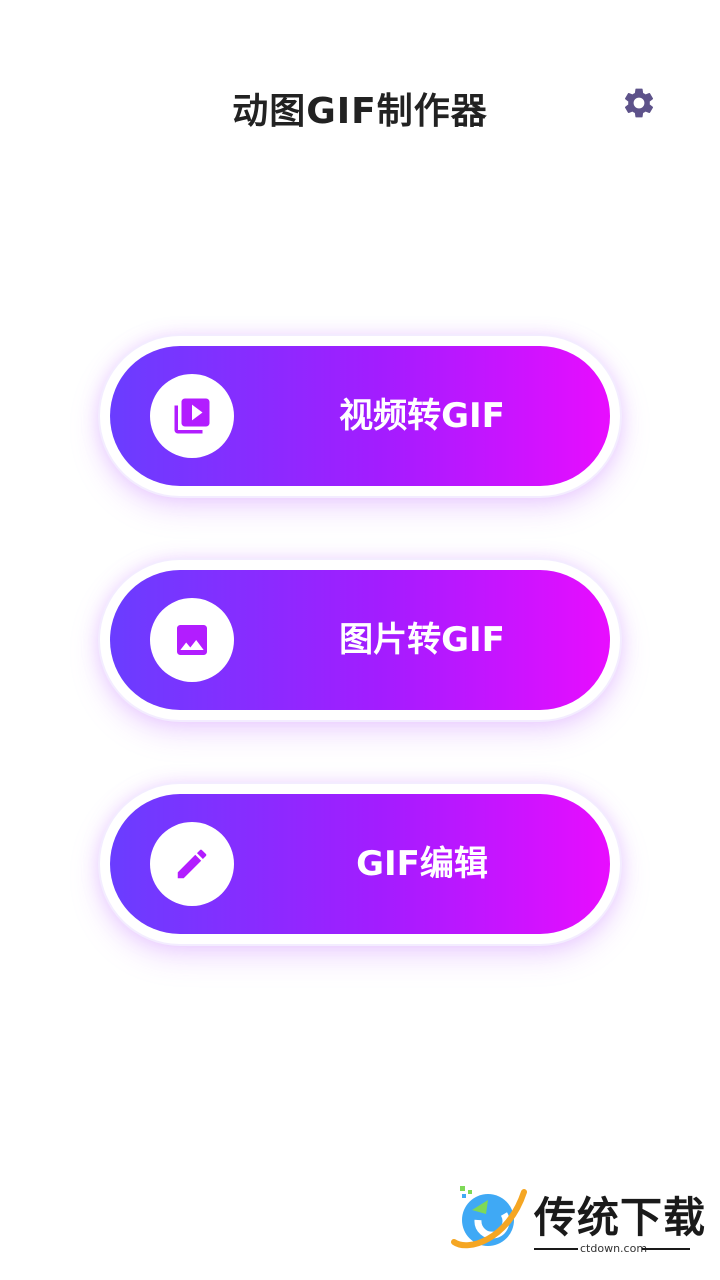  I want to click on pencil-icon, so click(192, 864).